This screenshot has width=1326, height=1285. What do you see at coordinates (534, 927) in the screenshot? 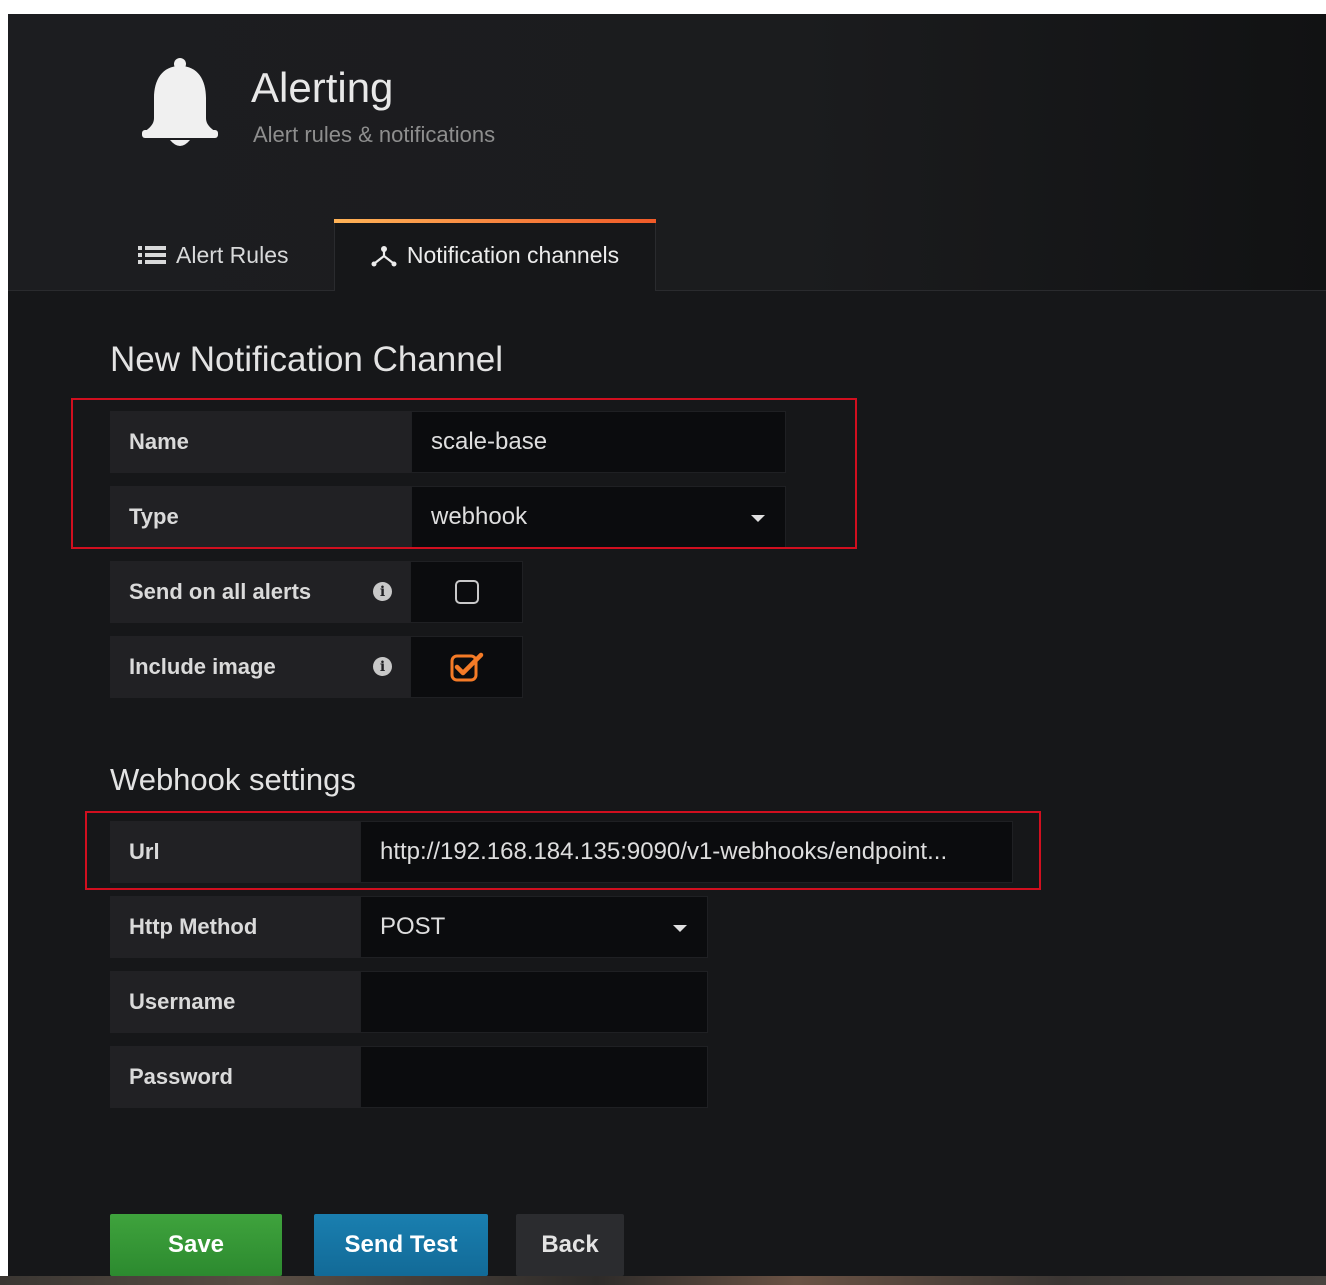
I see `http-method-select: POST` at bounding box center [534, 927].